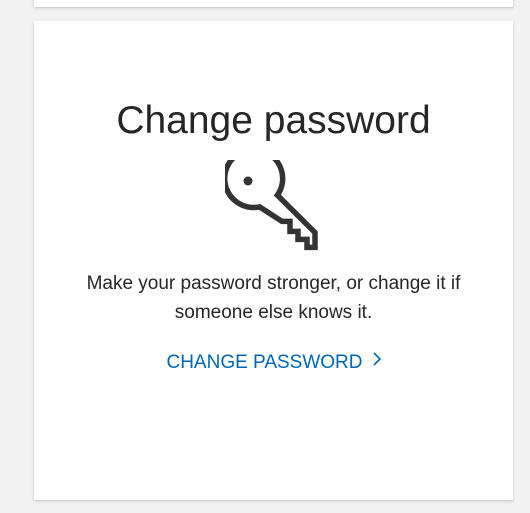 The width and height of the screenshot is (530, 513). Describe the element at coordinates (273, 120) in the screenshot. I see `card-title: Change password` at that location.